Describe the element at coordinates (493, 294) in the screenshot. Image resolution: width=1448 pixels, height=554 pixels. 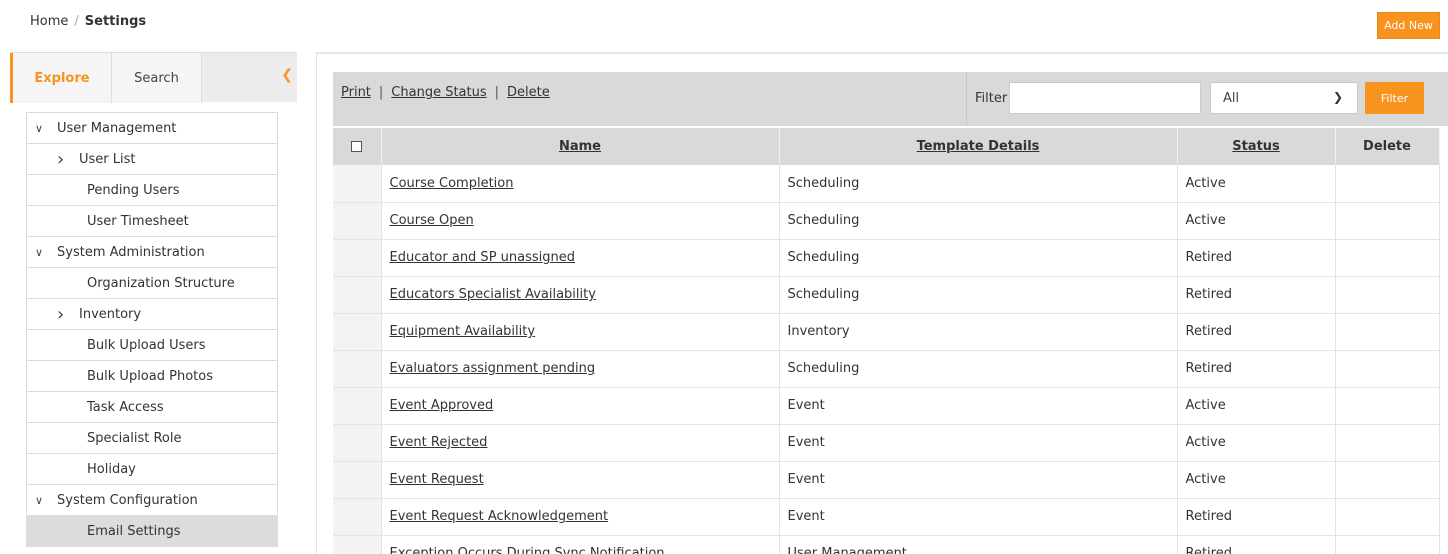
I see `template-name-link: Educators Specialist Availability` at that location.